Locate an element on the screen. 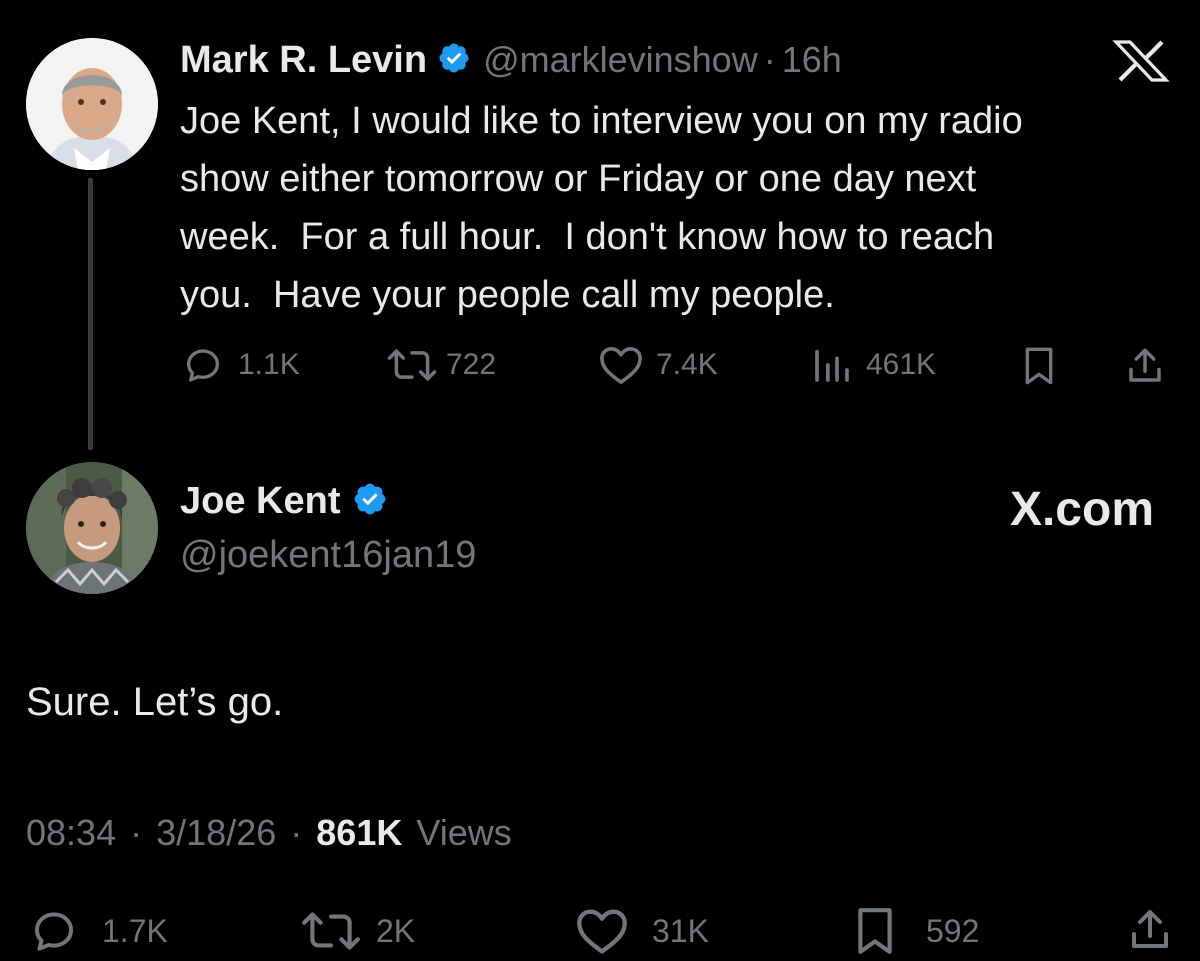 The image size is (1200, 961). reply-button: 1.1K is located at coordinates (241, 365).